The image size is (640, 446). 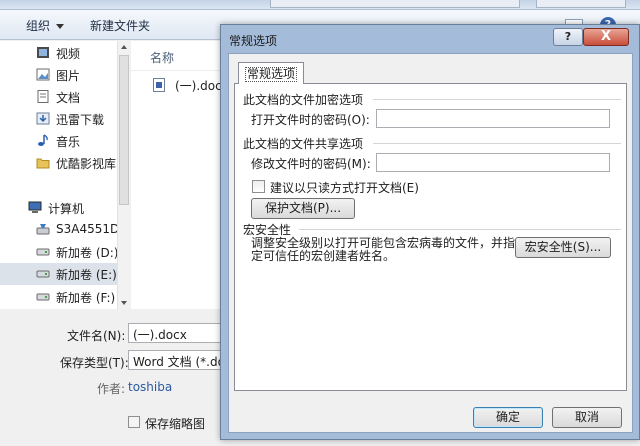 What do you see at coordinates (68, 76) in the screenshot?
I see `nav-item-label: 图片` at bounding box center [68, 76].